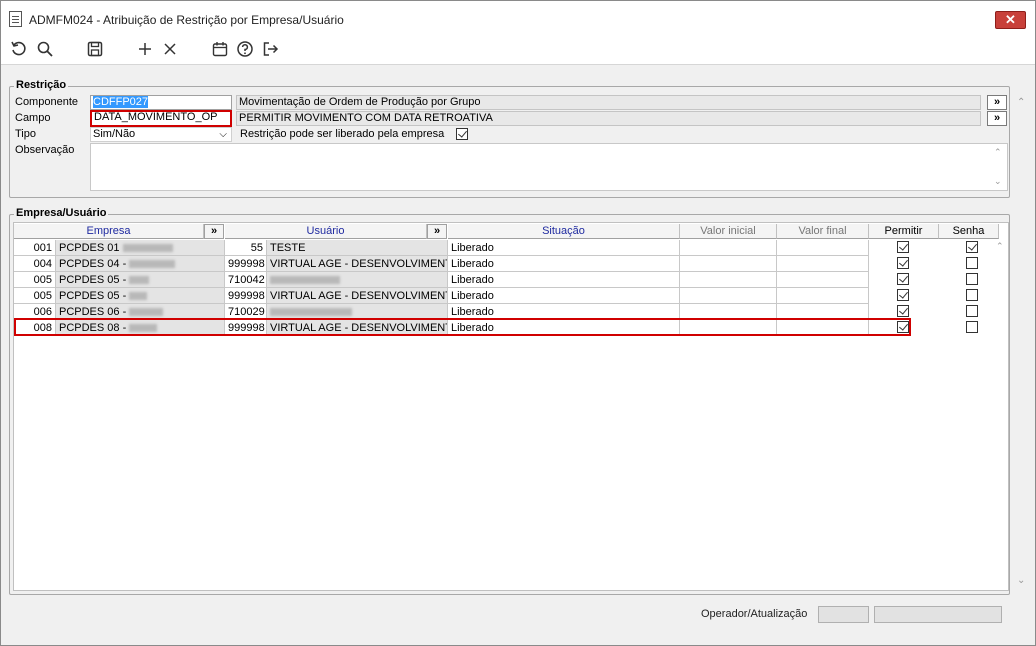  Describe the element at coordinates (1021, 580) in the screenshot. I see `form-scroll-down-icon: ⌄` at that location.